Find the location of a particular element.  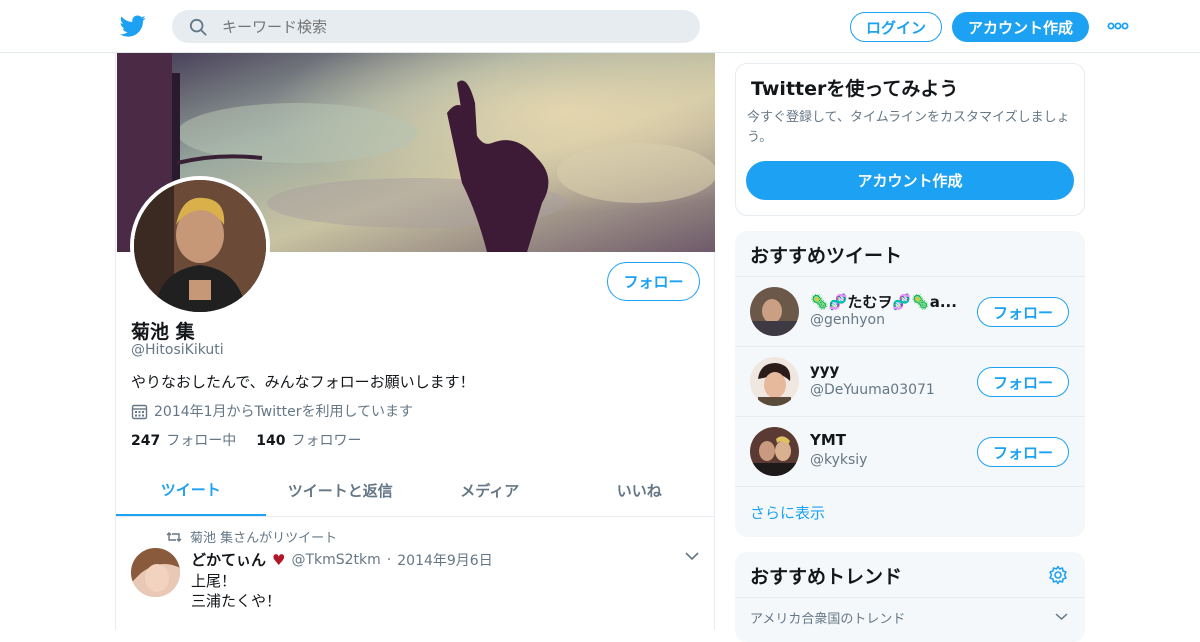

profile-stats: 247 フォロー中 140 フォロワー is located at coordinates (246, 440).